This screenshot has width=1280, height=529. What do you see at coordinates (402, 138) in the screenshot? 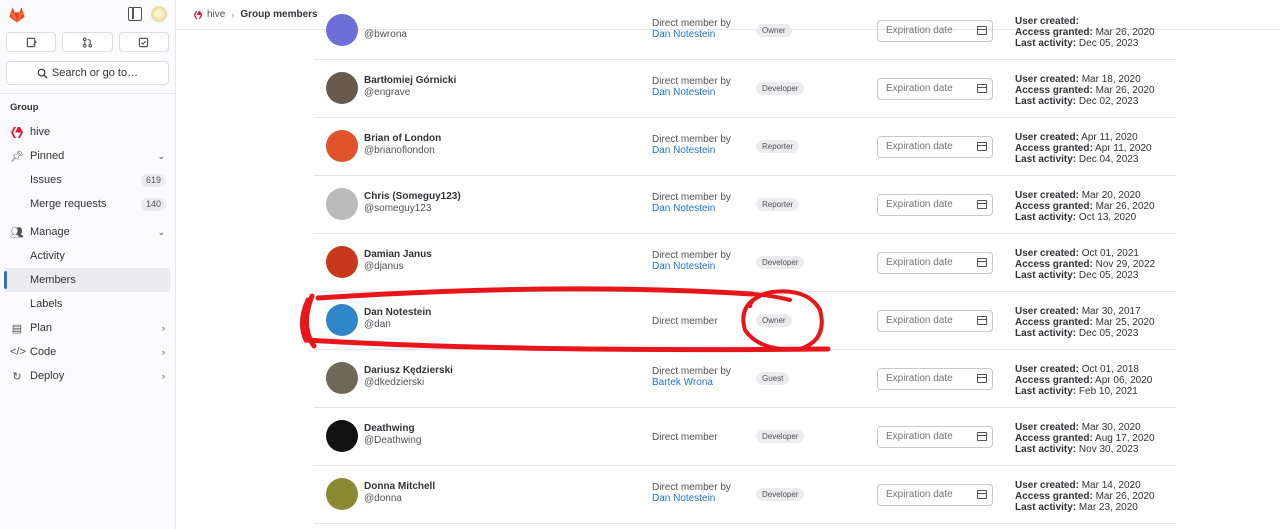
I see `member-name: Brian of London` at bounding box center [402, 138].